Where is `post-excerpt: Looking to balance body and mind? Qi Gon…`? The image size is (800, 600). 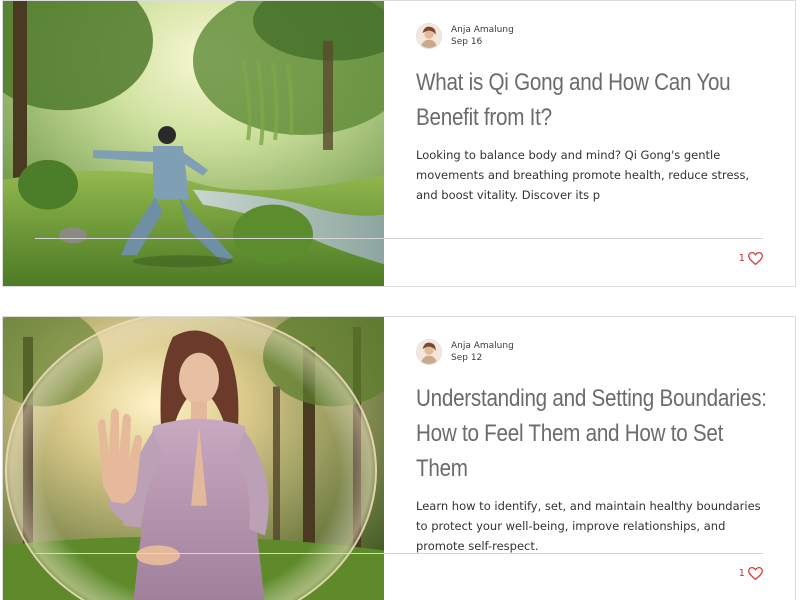
post-excerpt: Looking to balance body and mind? Qi Gon… is located at coordinates (583, 175).